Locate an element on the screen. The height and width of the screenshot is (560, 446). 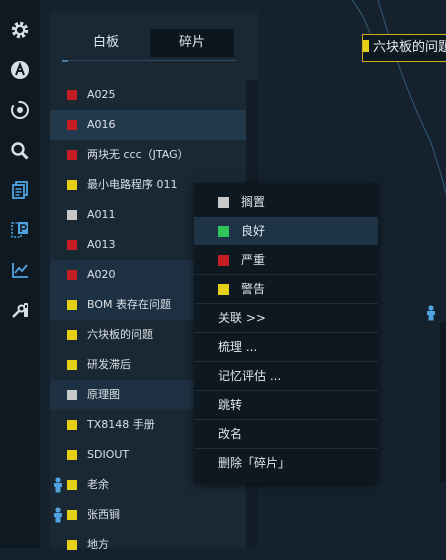
list-item-label: BOM 表存在问题 is located at coordinates (129, 304).